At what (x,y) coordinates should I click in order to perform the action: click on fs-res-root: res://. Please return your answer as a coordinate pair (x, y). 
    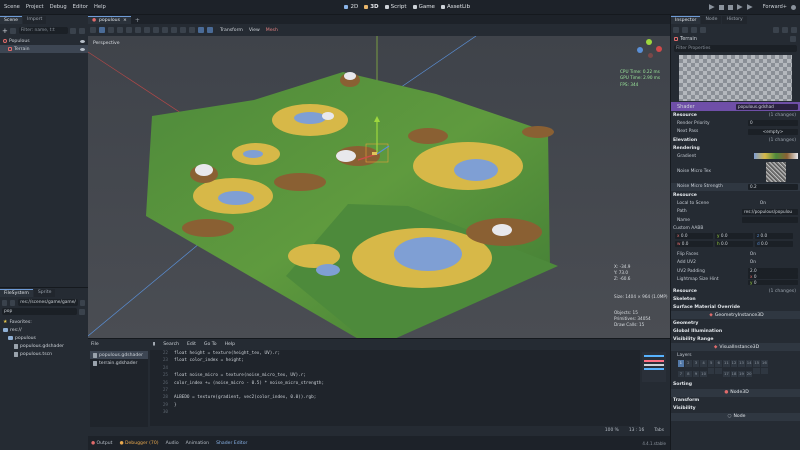
    Looking at the image, I should click on (44, 330).